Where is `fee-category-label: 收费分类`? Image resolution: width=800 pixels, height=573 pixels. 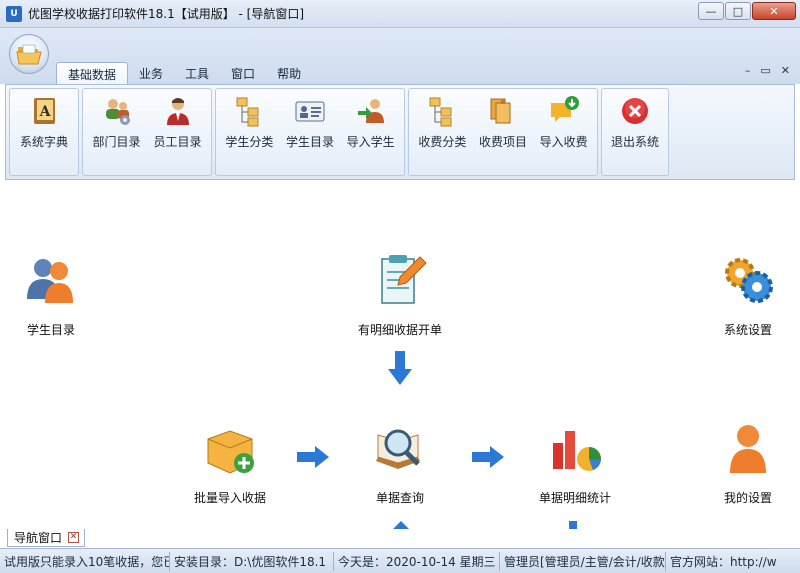 fee-category-label: 收费分类 is located at coordinates (442, 142).